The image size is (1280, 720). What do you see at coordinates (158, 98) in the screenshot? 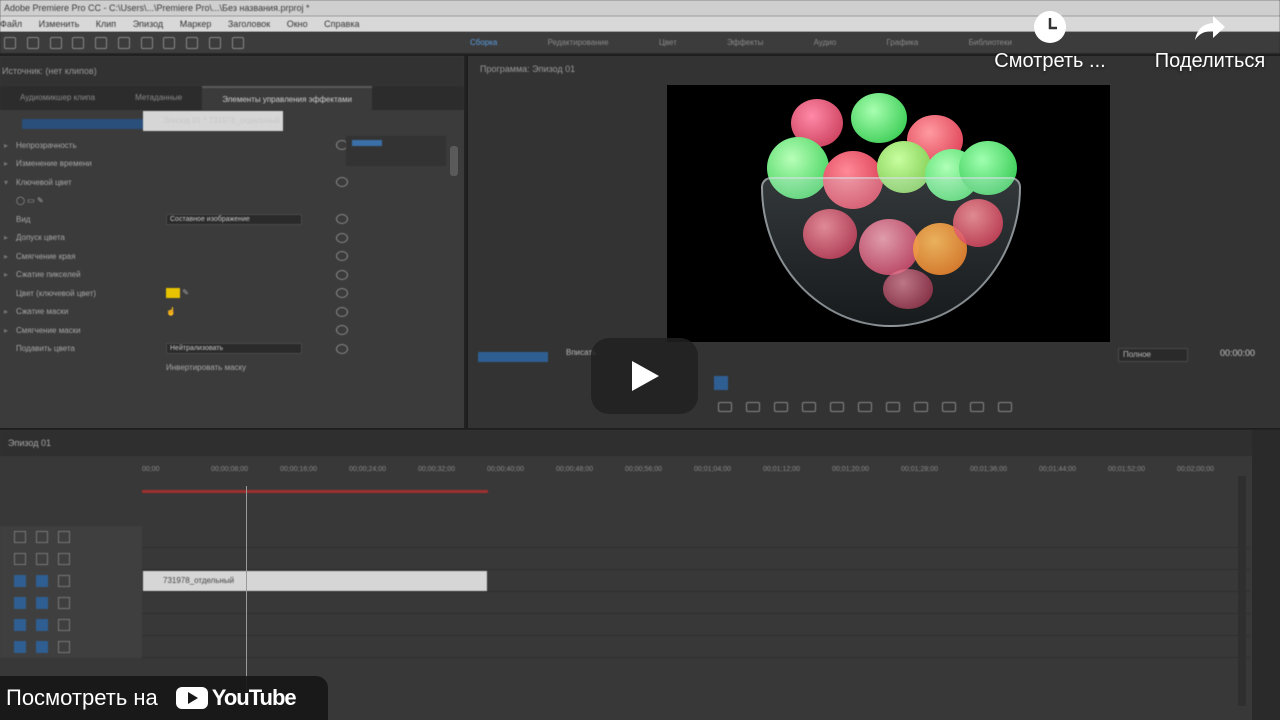
I see `tab-metadata: Метаданные` at bounding box center [158, 98].